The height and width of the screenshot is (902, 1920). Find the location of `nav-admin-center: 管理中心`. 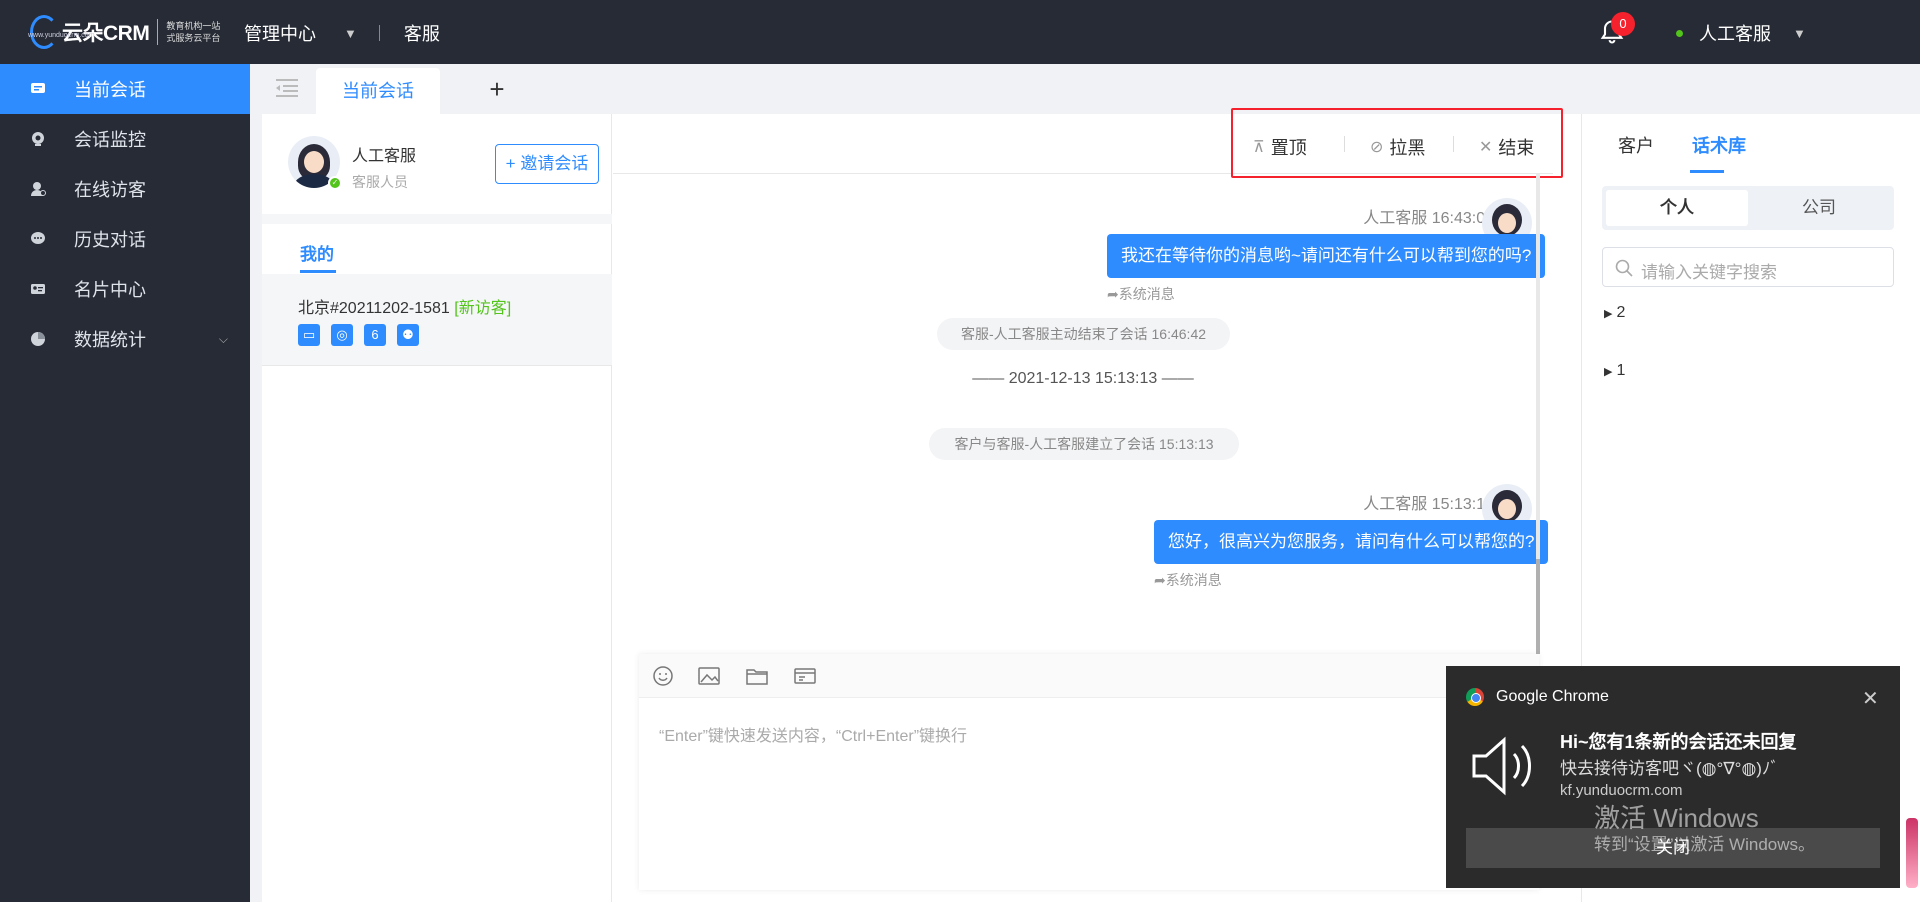

nav-admin-center: 管理中心 is located at coordinates (280, 33).